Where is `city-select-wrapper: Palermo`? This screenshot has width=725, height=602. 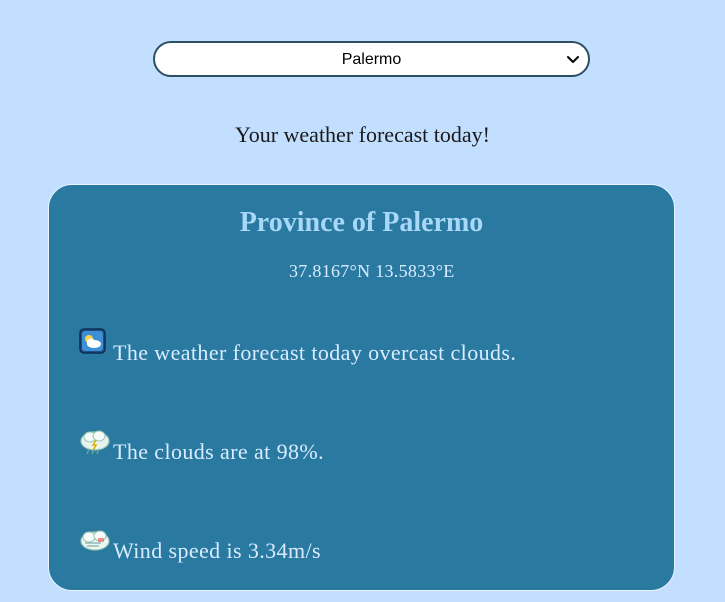
city-select-wrapper: Palermo is located at coordinates (371, 59).